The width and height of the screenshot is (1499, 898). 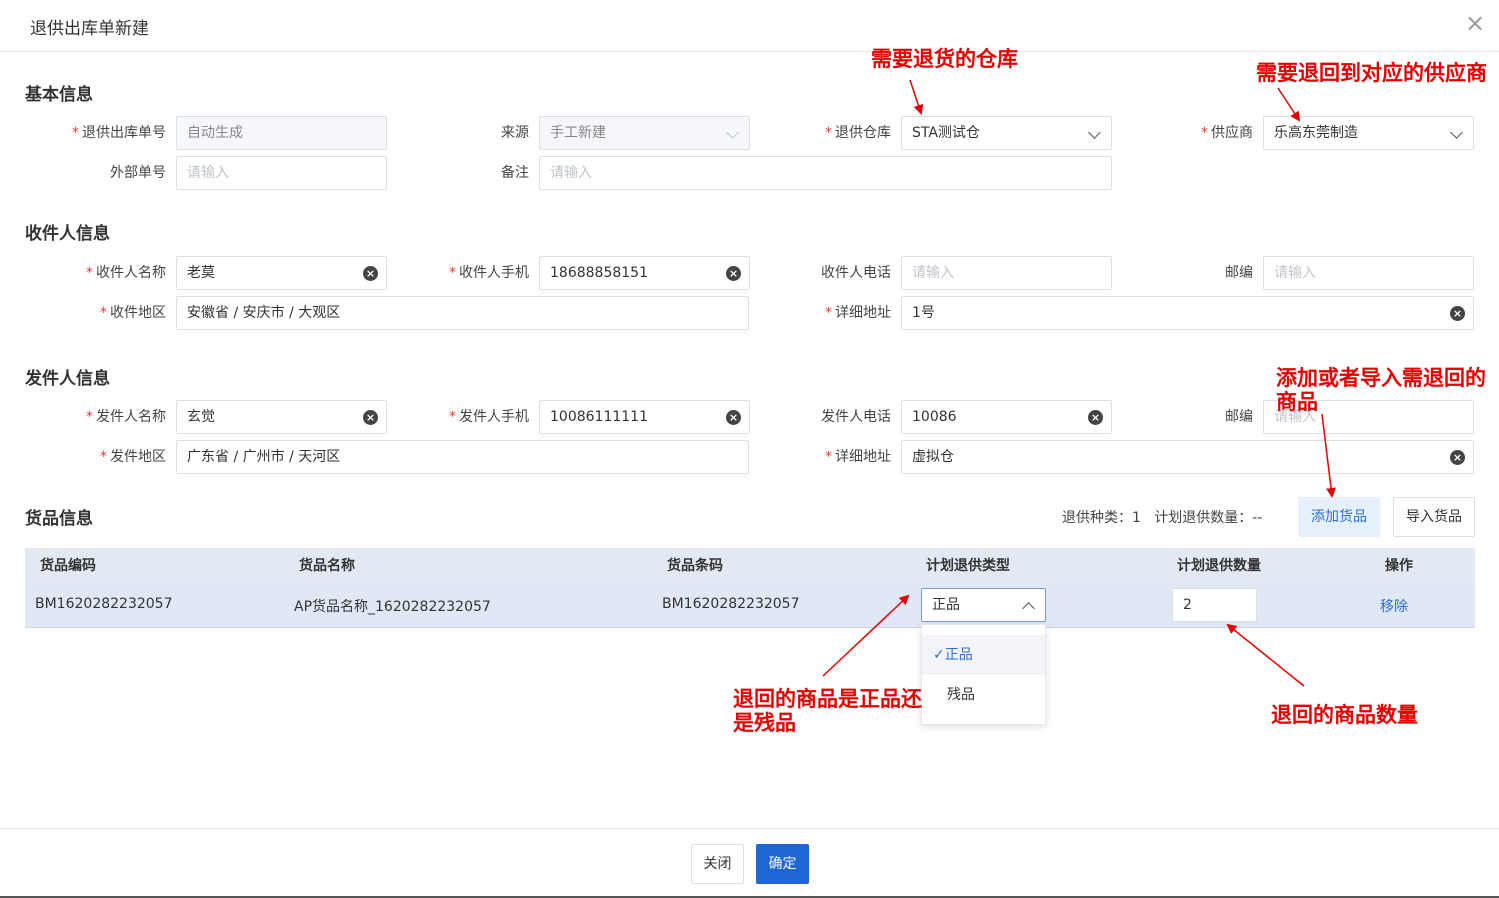 What do you see at coordinates (489, 273) in the screenshot?
I see `receiver-mobile-label: * 收件人手机` at bounding box center [489, 273].